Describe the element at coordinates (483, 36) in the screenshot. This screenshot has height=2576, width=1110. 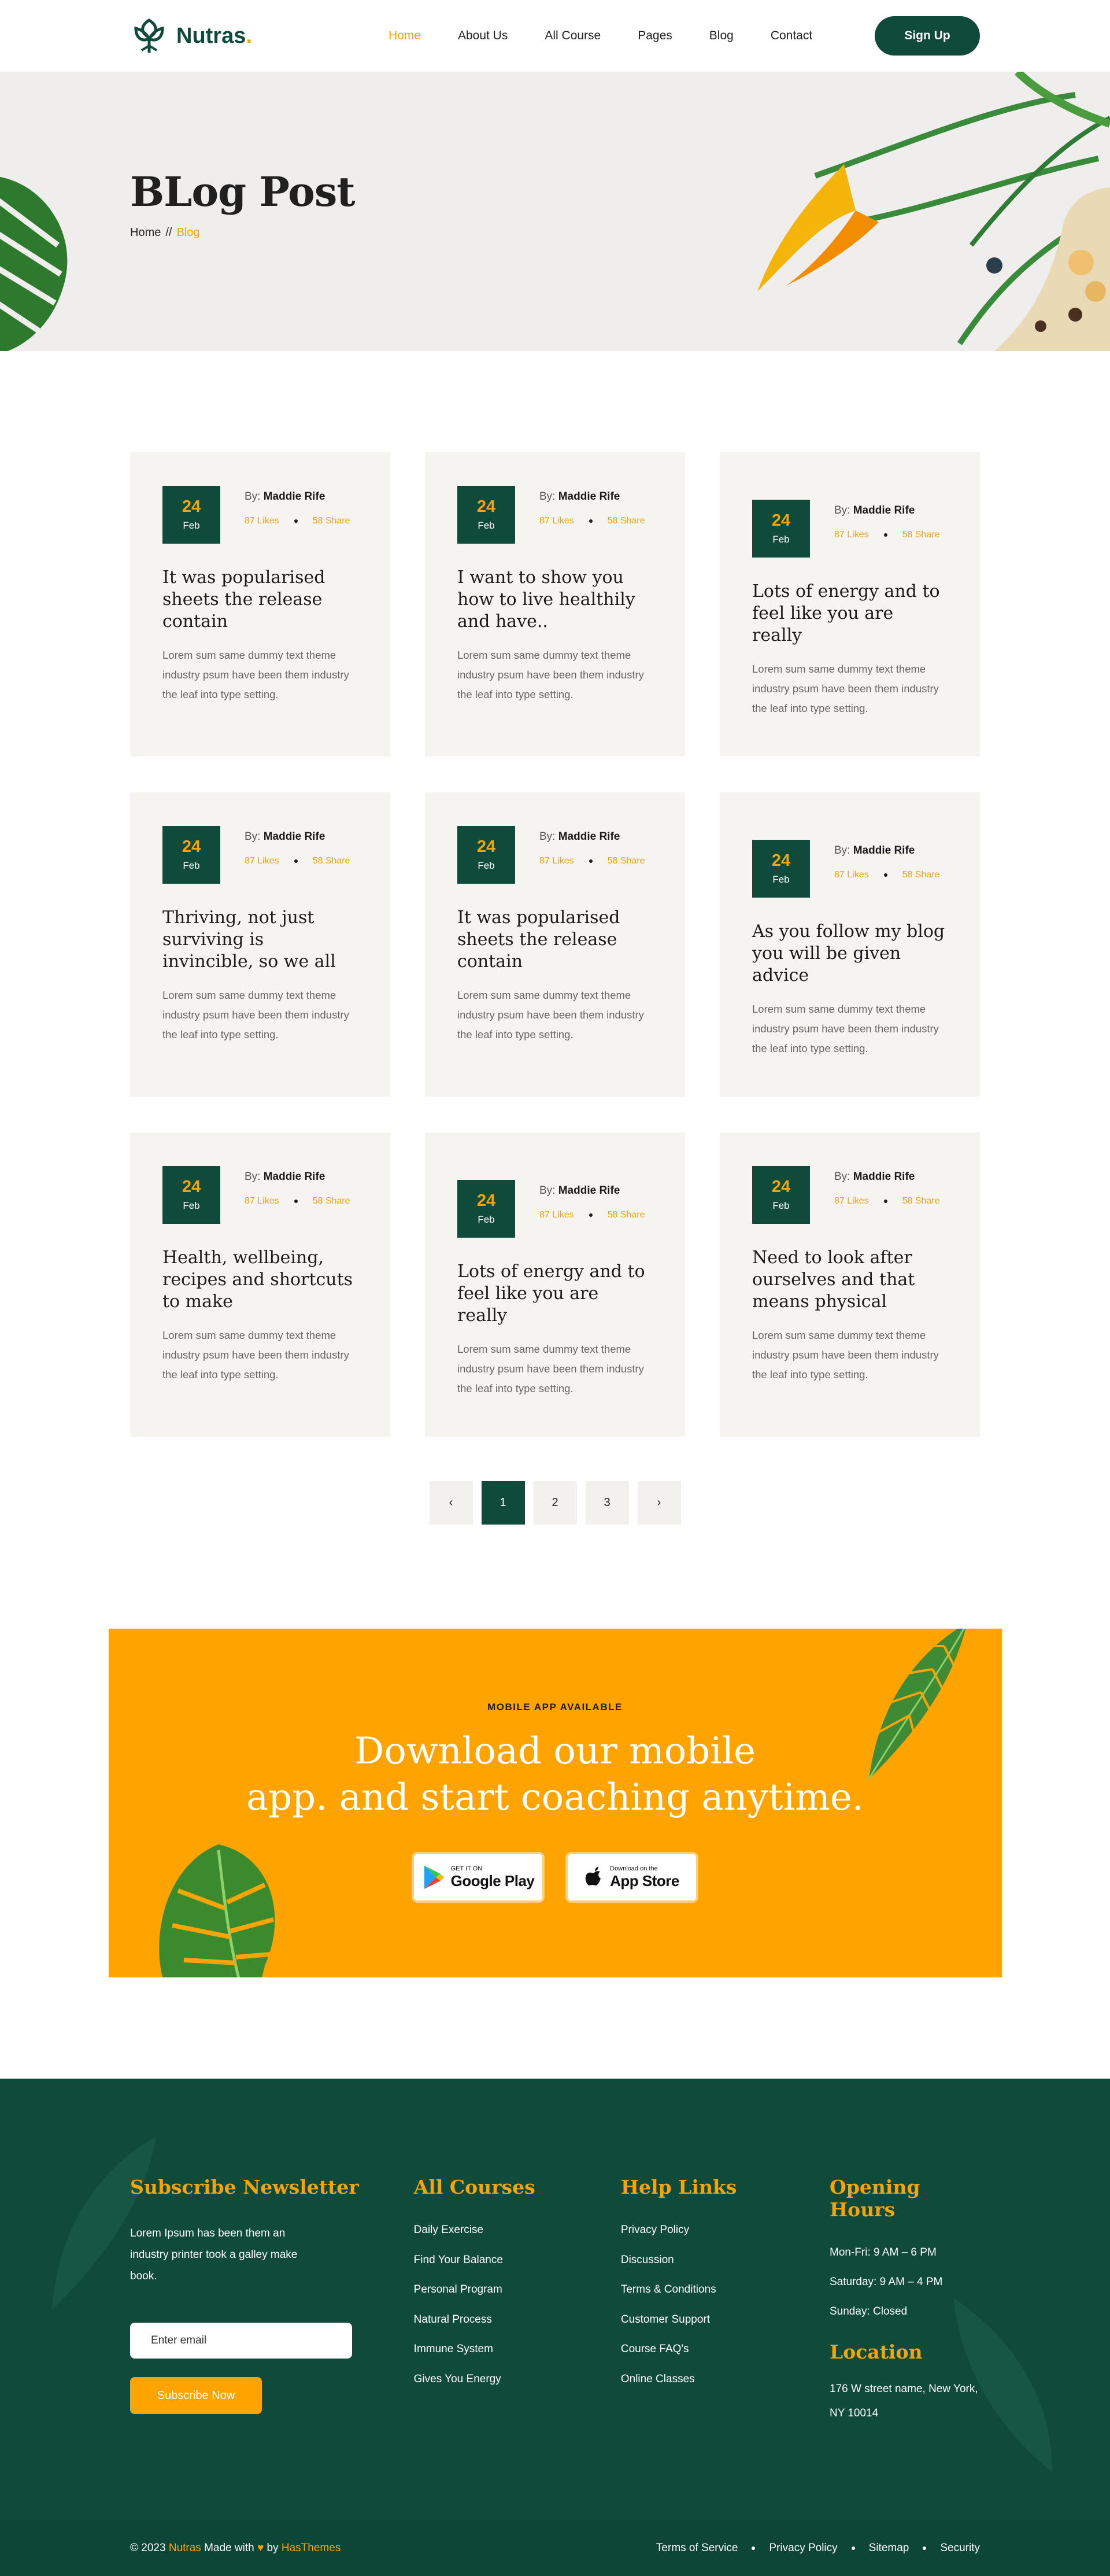
I see `nav-about-us: About Us` at that location.